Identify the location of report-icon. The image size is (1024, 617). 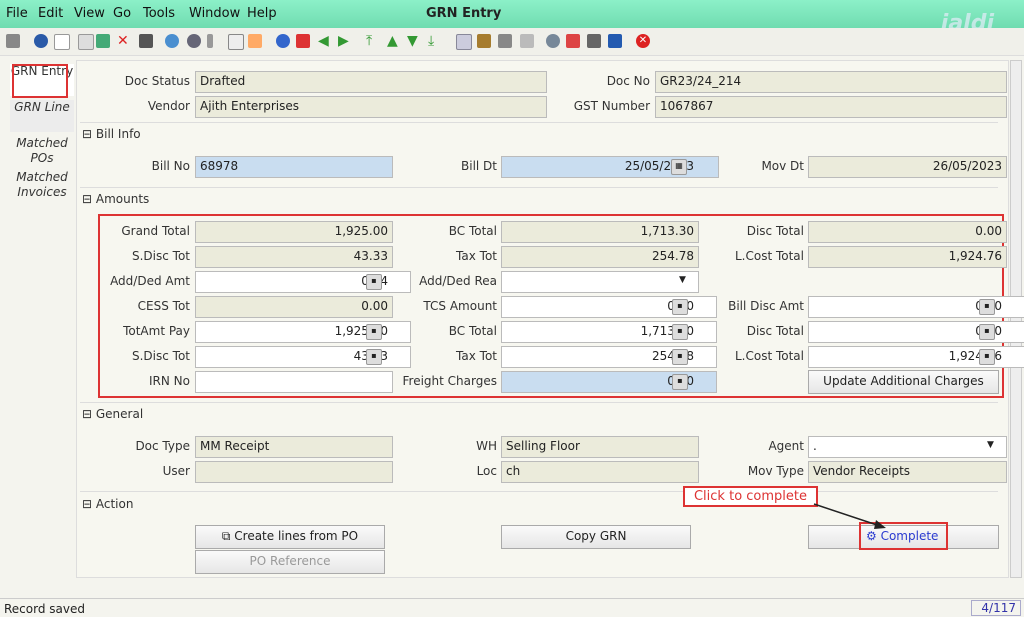
(464, 42).